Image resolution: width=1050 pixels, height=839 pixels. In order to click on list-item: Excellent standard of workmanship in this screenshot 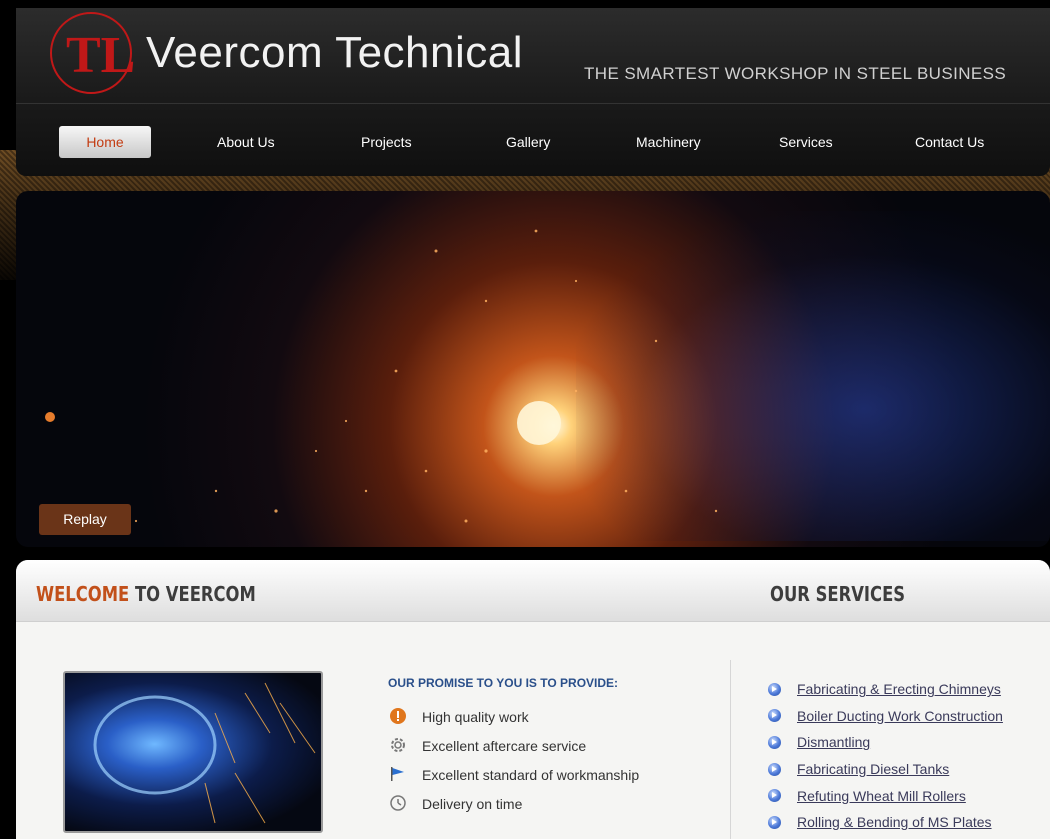, I will do `click(513, 778)`.